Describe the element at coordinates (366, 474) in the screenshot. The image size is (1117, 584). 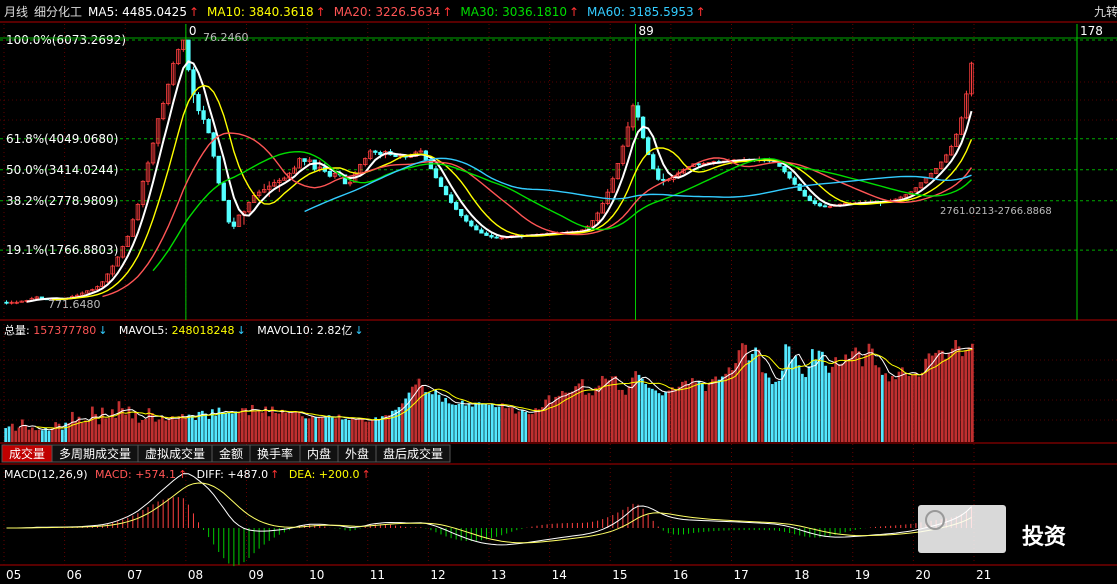
I see `dea-arrow: ↑` at that location.